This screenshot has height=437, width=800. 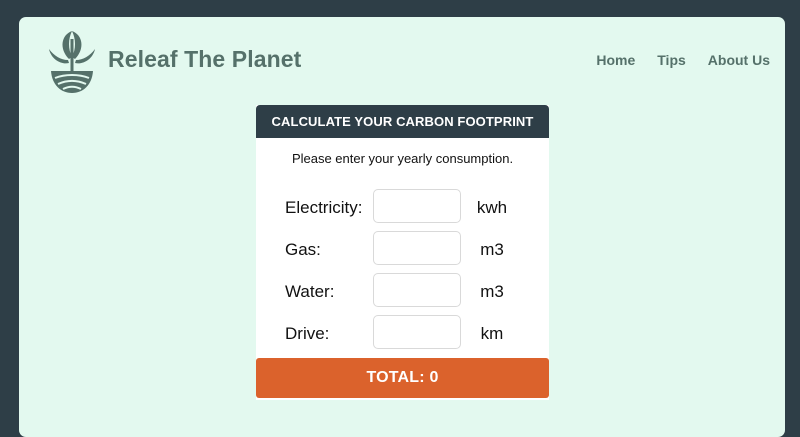 I want to click on drive-unit: km, so click(x=492, y=333).